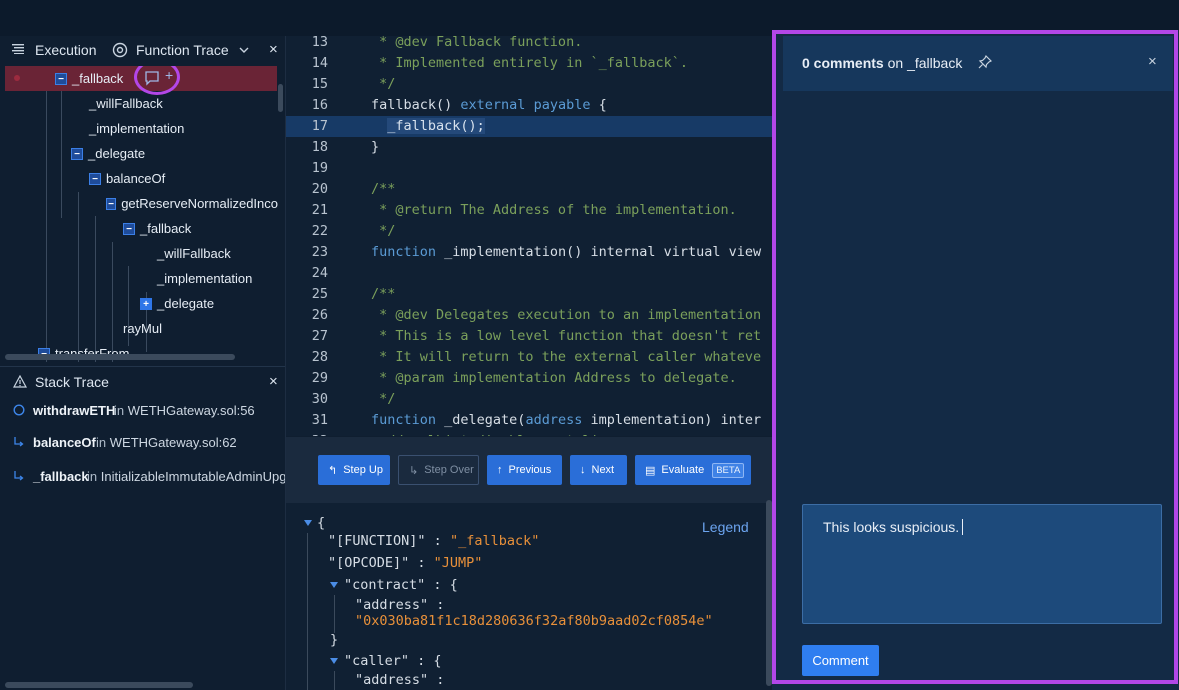 Image resolution: width=1179 pixels, height=690 pixels. Describe the element at coordinates (307, 315) in the screenshot. I see `line-number: 26` at that location.